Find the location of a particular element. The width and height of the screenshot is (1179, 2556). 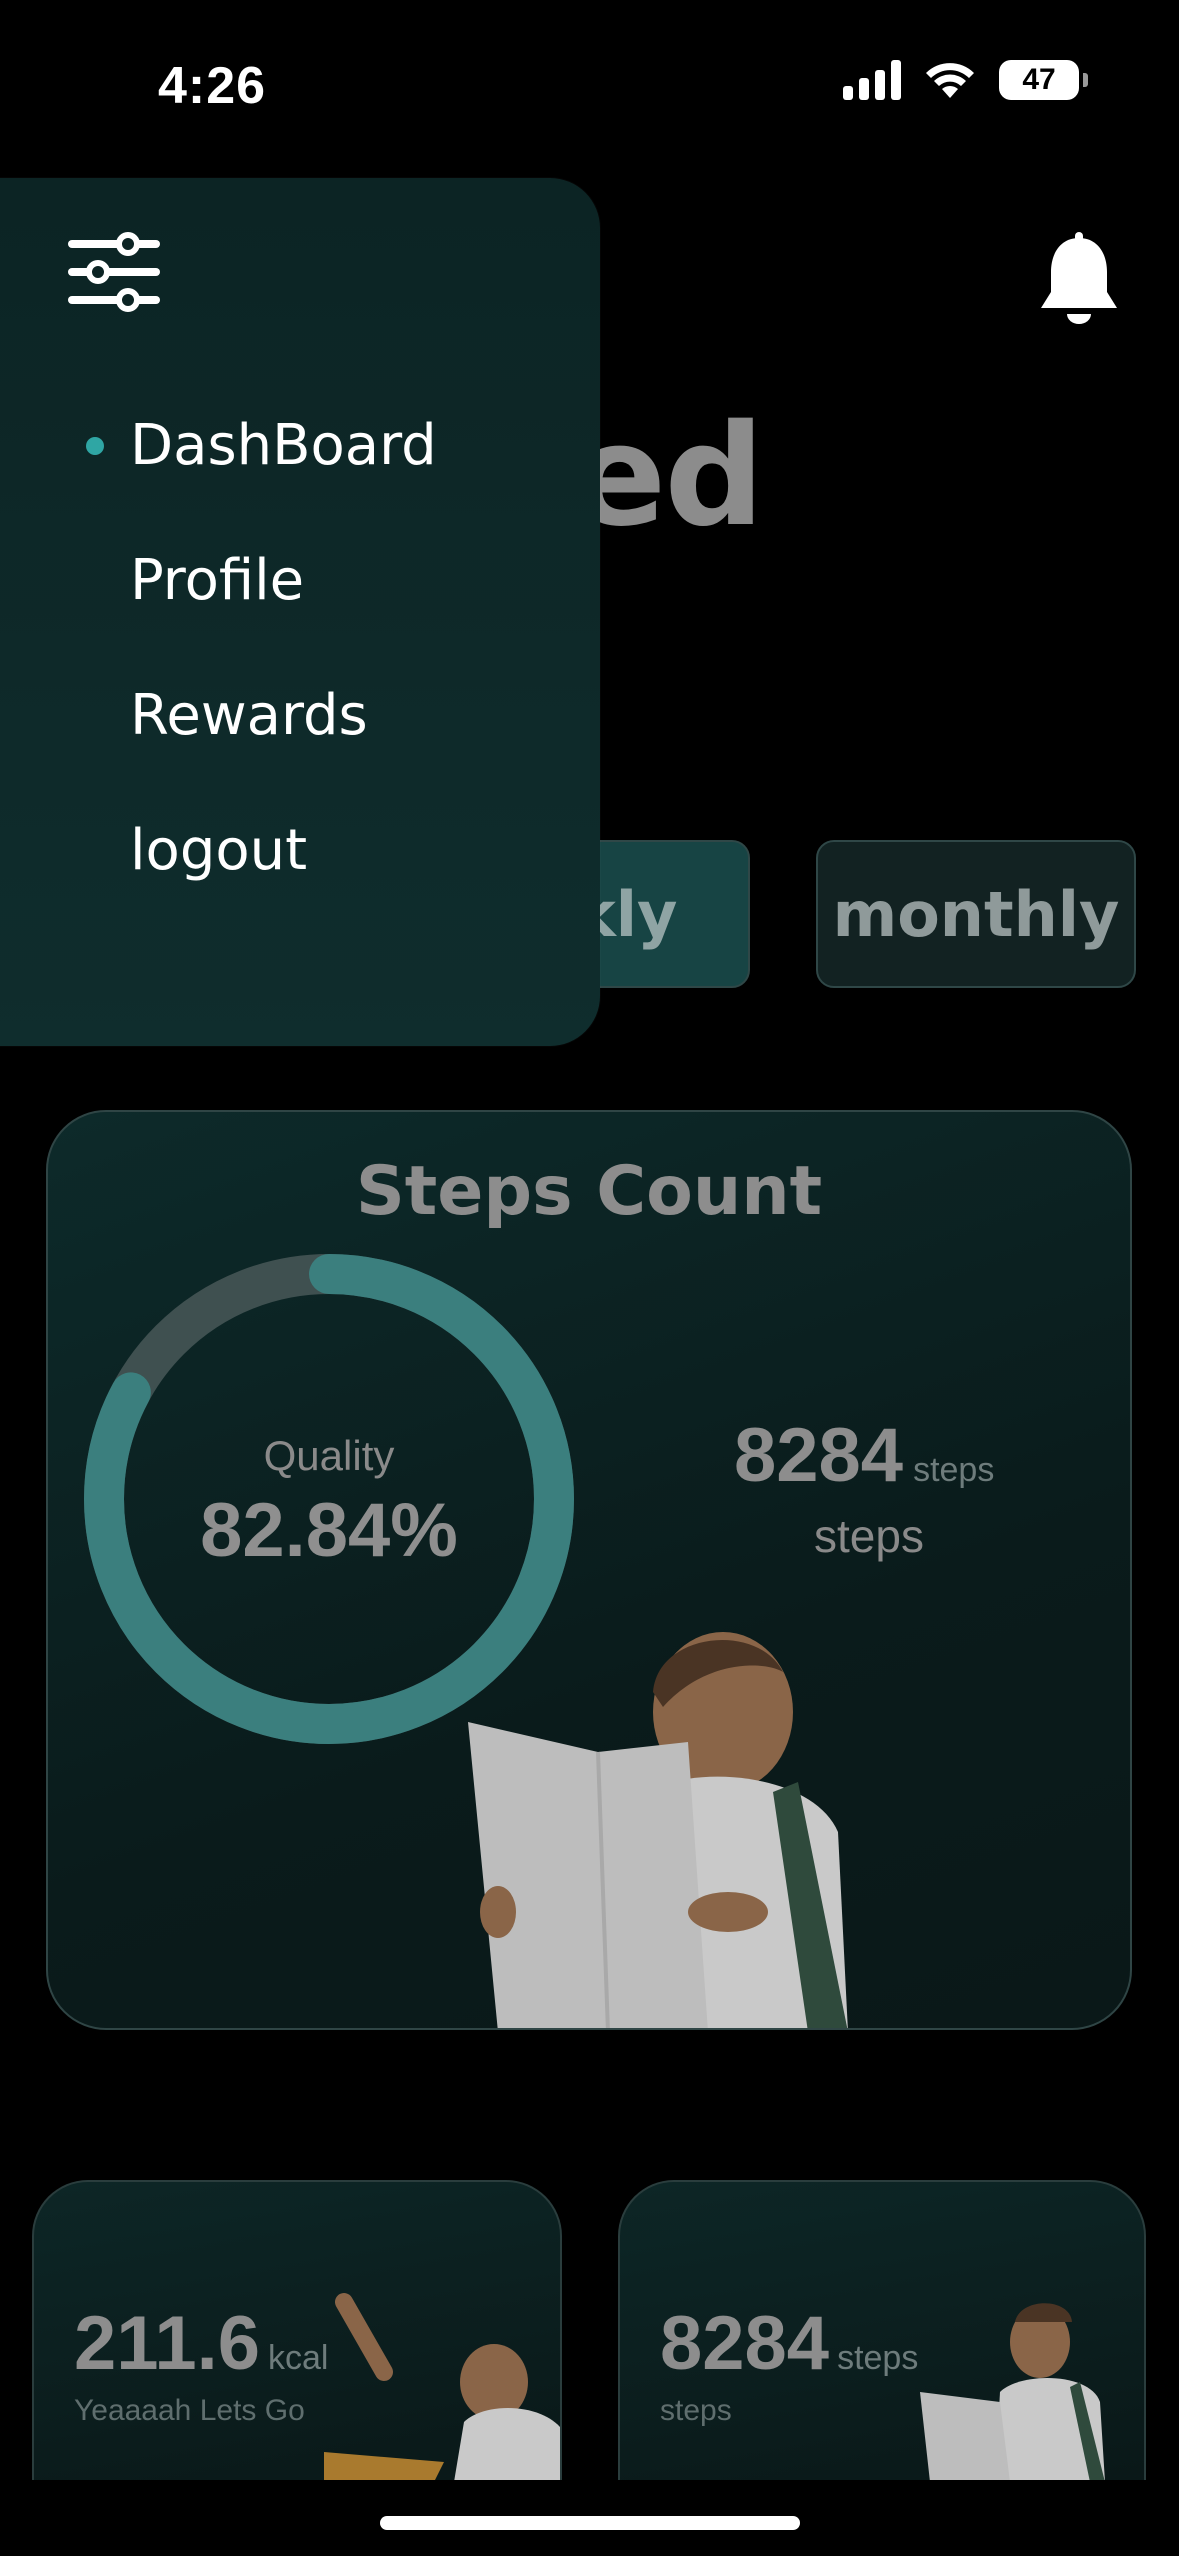

steps-mini-unit: steps is located at coordinates (878, 2358).